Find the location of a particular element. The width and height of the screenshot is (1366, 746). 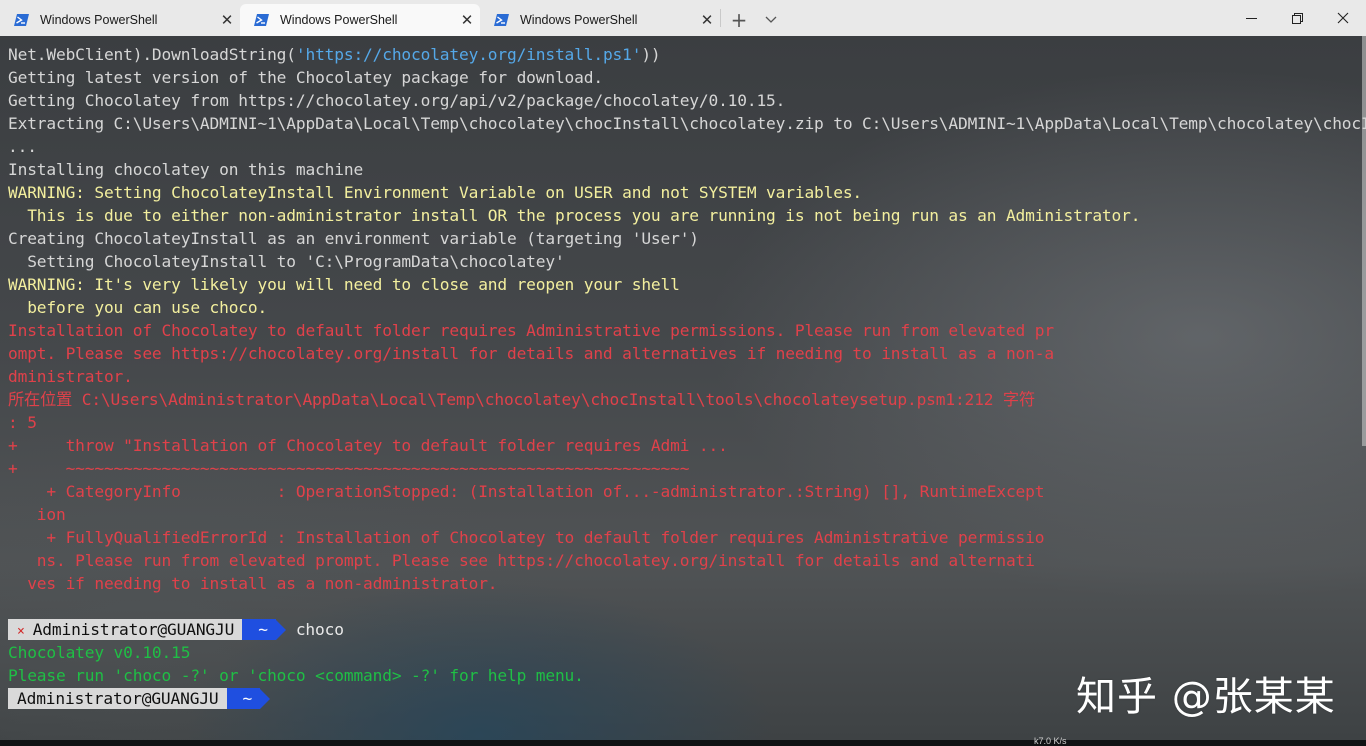

error-status-icon: × is located at coordinates (21, 631).